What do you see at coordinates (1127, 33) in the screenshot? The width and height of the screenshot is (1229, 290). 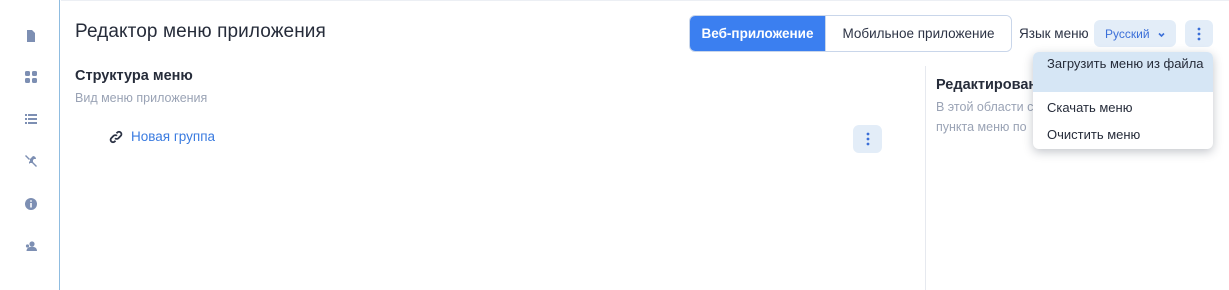 I see `language-value: Русский` at bounding box center [1127, 33].